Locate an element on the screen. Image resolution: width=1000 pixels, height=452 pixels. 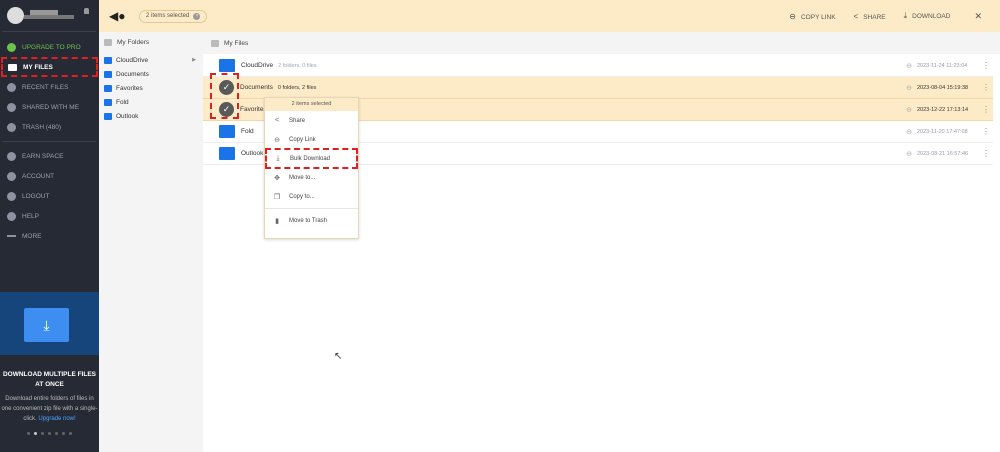
plus-circle-icon is located at coordinates (11, 156).